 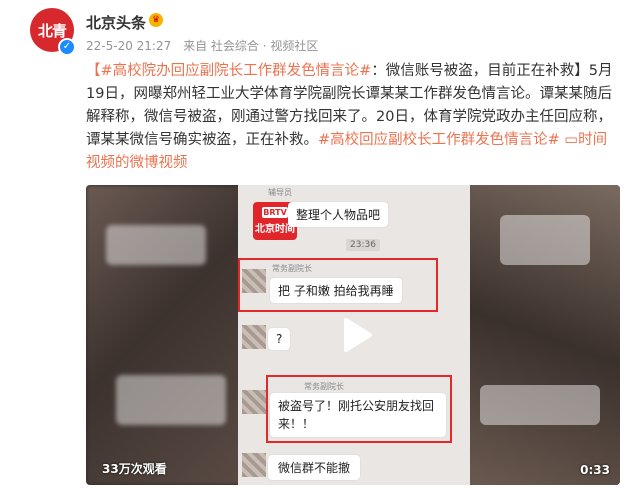 I want to click on video-duration: 0:33, so click(x=595, y=470).